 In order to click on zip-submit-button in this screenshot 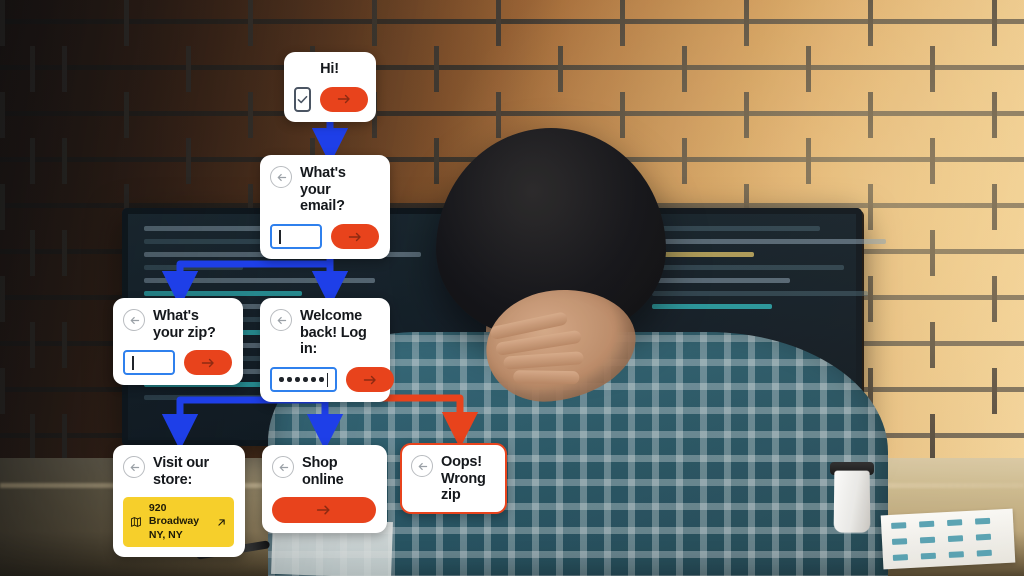, I will do `click(208, 363)`.